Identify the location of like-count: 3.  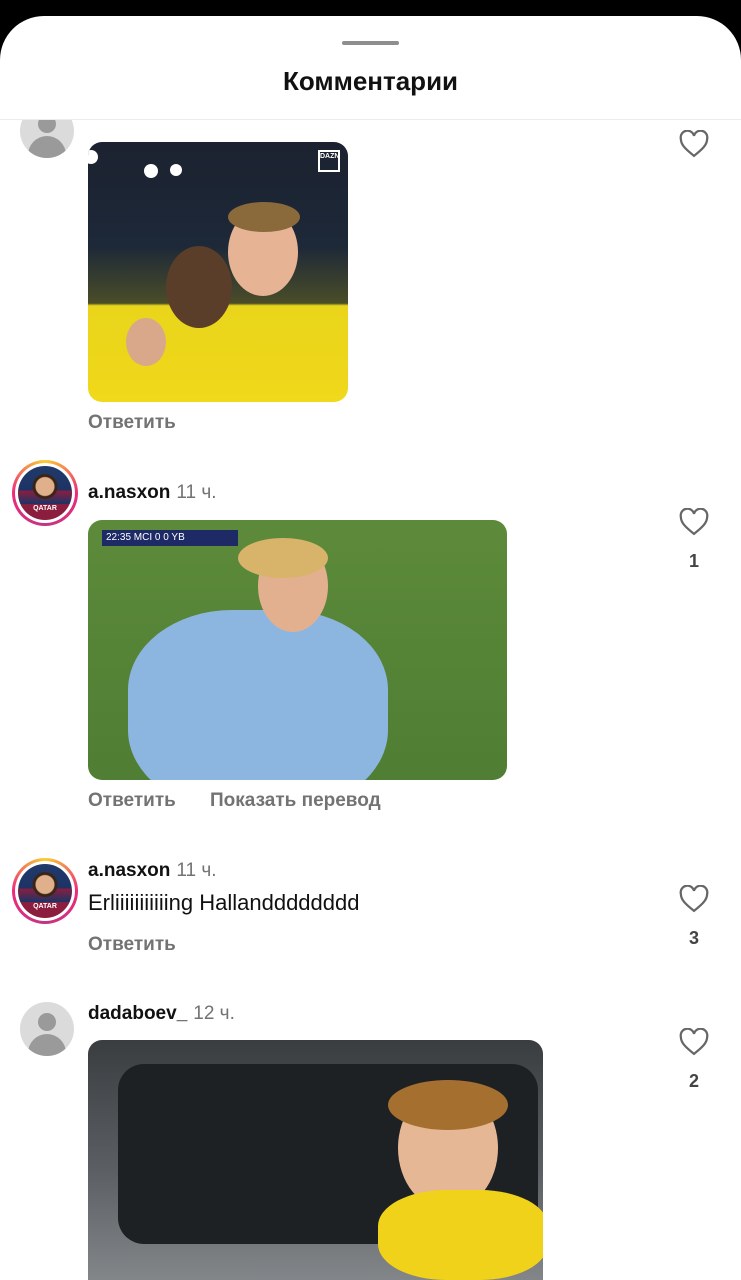
(693, 938).